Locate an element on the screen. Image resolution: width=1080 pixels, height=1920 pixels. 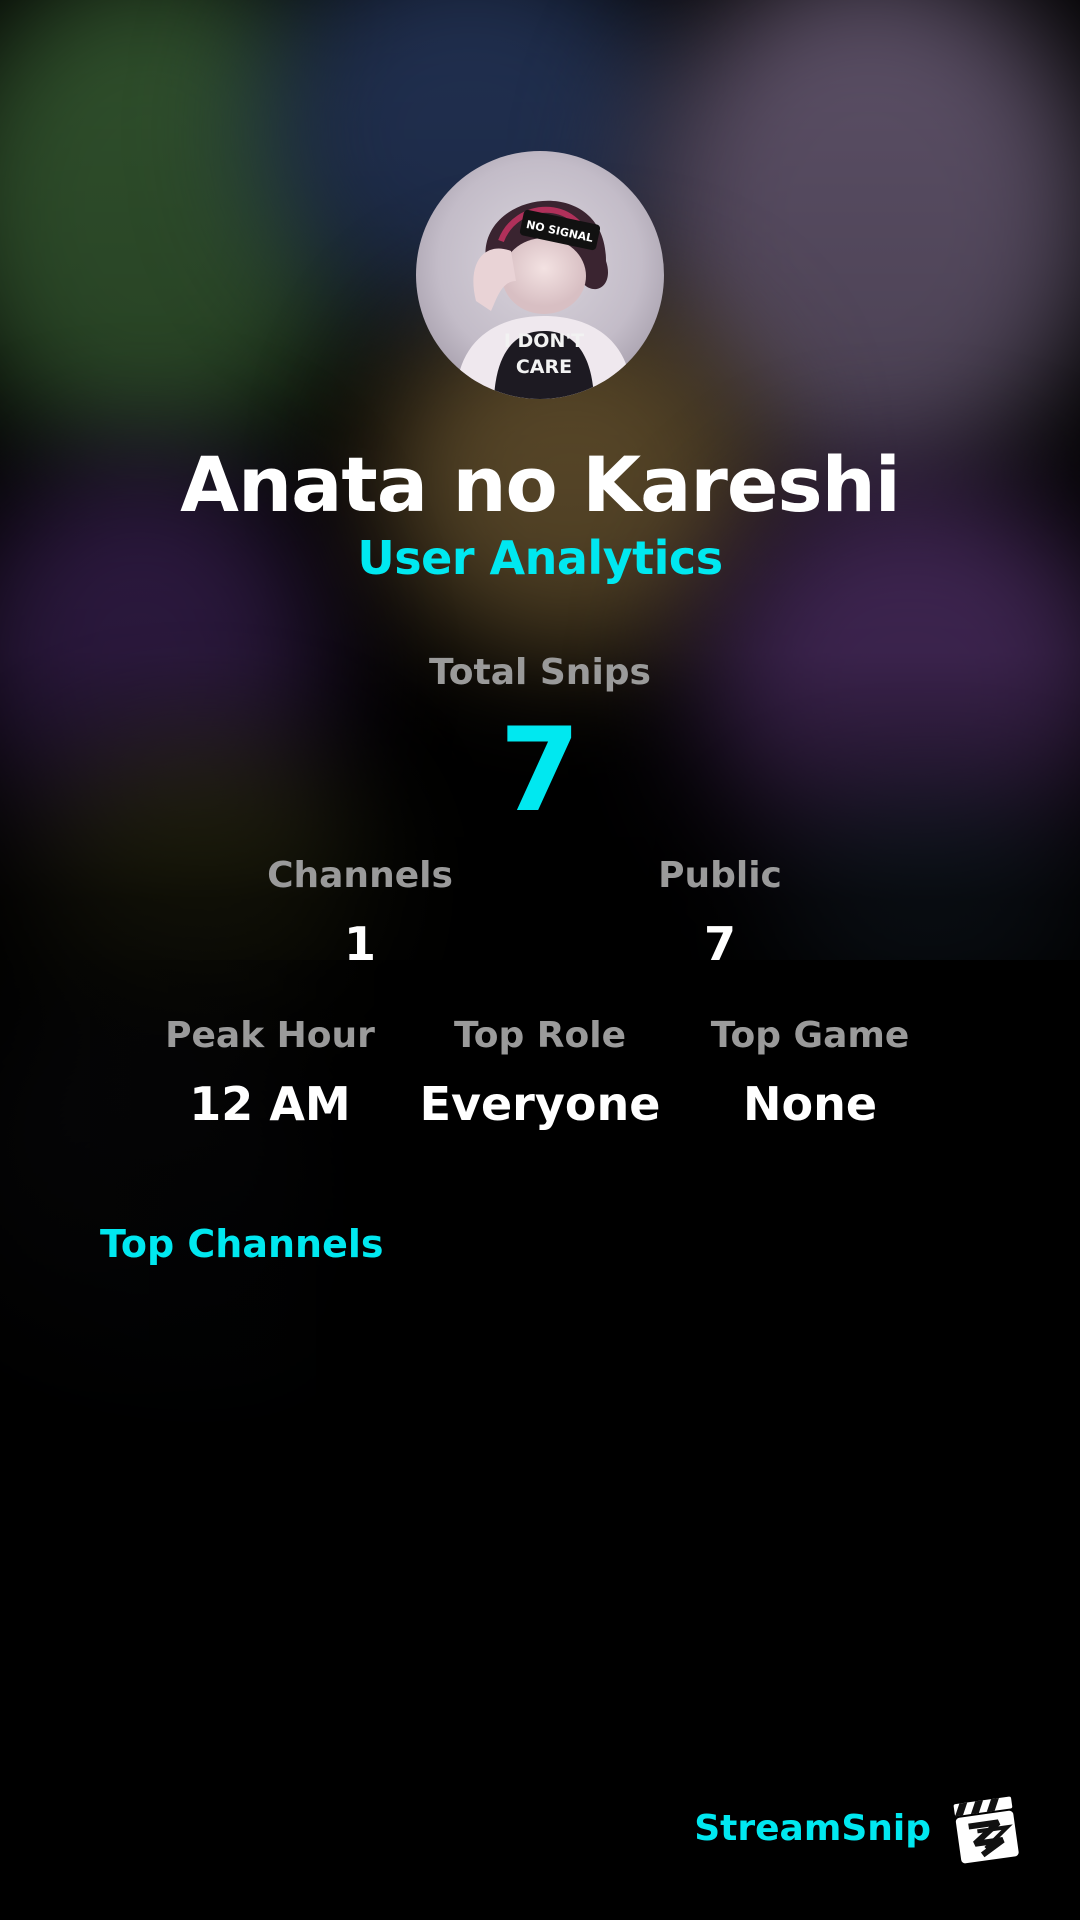
avatar-shirt-line1: I DON'T is located at coordinates (544, 341).